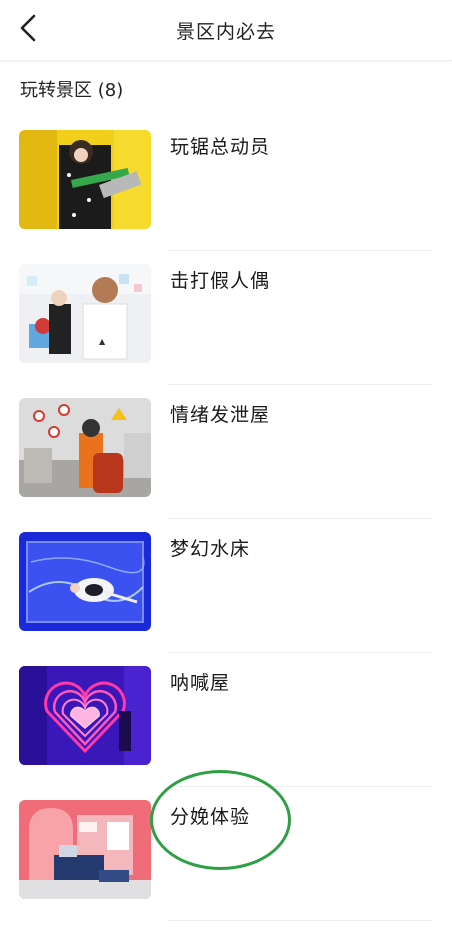 Image resolution: width=452 pixels, height=934 pixels. I want to click on list-item: 梦幻水床, so click(226, 599).